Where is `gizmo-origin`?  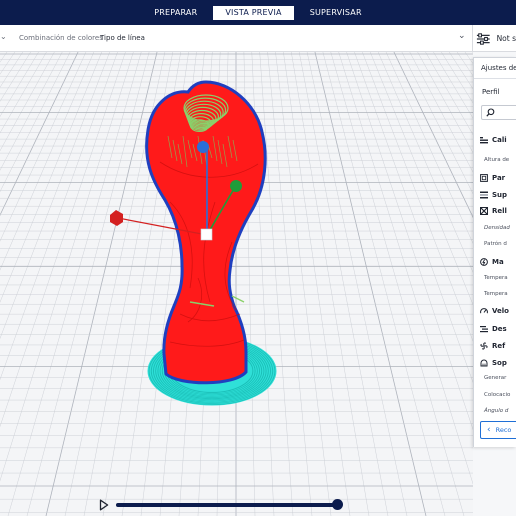 gizmo-origin is located at coordinates (206, 234).